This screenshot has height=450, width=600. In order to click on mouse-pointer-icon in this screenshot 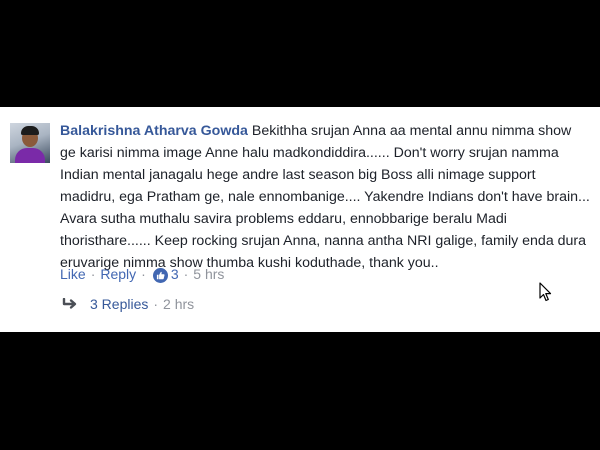, I will do `click(545, 292)`.